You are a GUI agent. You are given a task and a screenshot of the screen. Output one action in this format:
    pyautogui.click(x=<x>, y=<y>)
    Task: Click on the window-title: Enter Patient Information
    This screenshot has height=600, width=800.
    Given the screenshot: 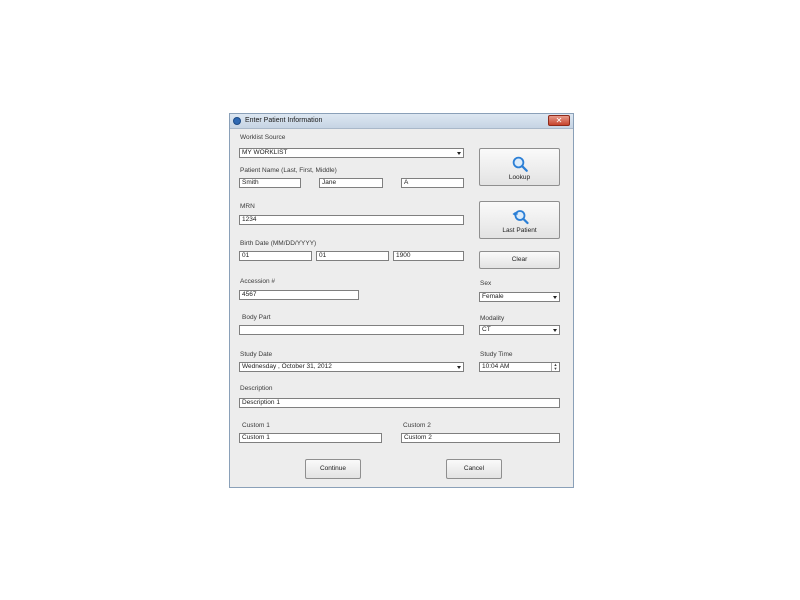 What is the action you would take?
    pyautogui.click(x=284, y=120)
    